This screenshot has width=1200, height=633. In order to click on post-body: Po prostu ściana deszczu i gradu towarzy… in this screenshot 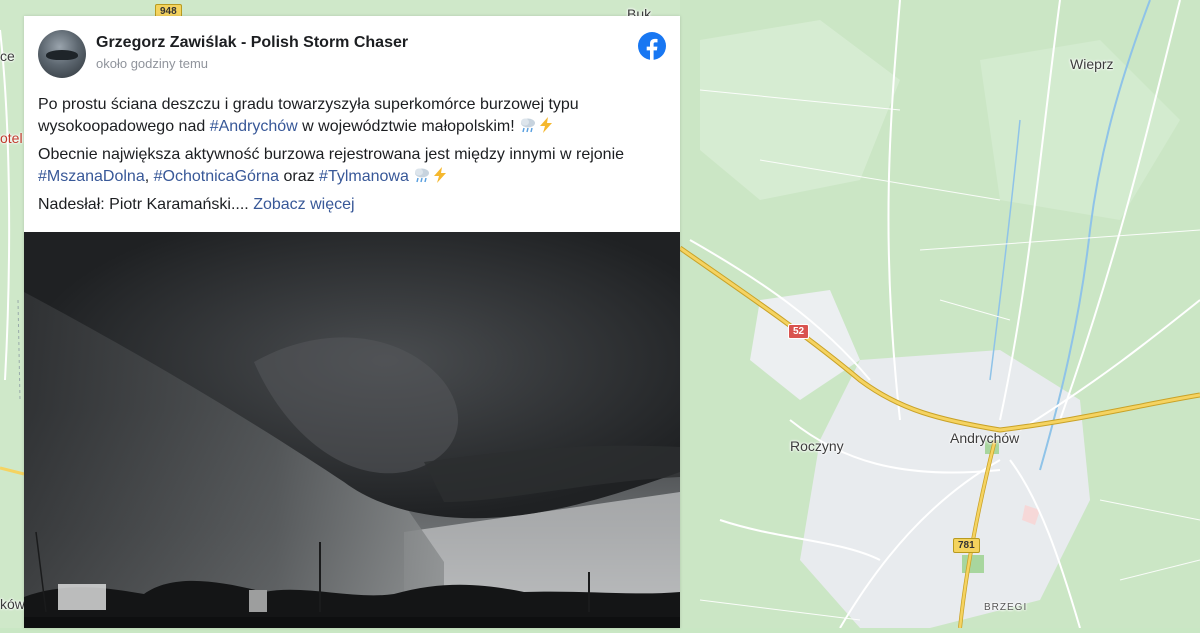, I will do `click(353, 158)`.